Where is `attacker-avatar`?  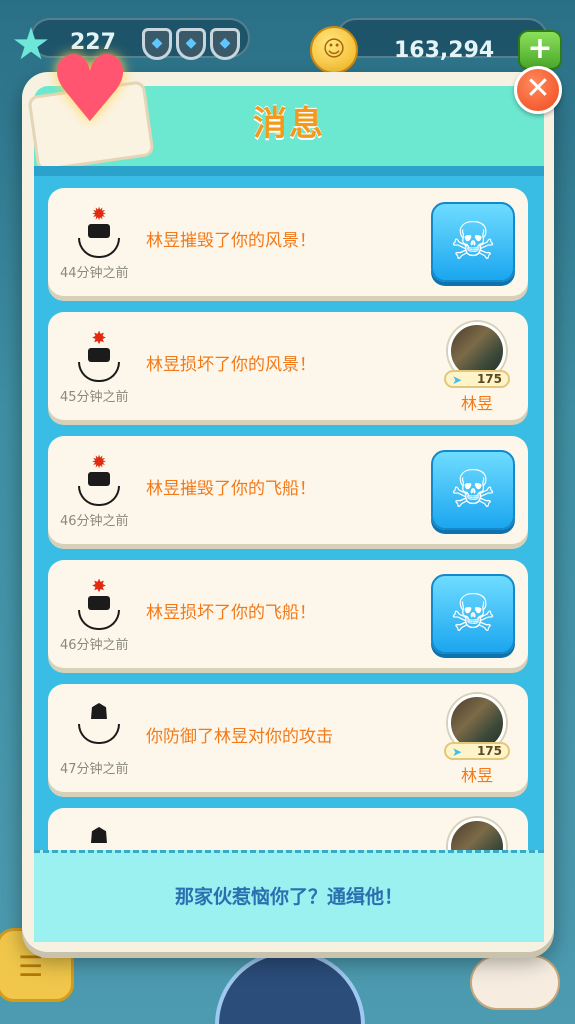 attacker-avatar is located at coordinates (479, 832).